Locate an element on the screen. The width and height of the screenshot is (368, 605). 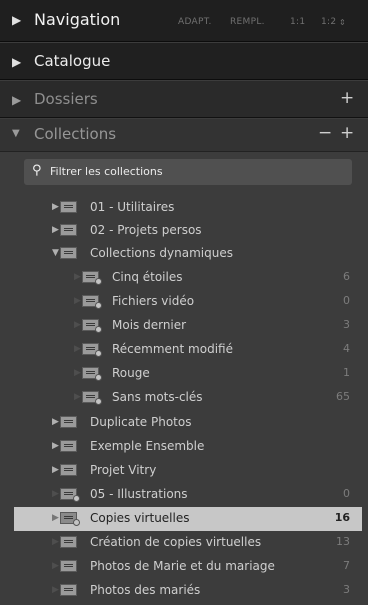
collection-count: 7 is located at coordinates (346, 565).